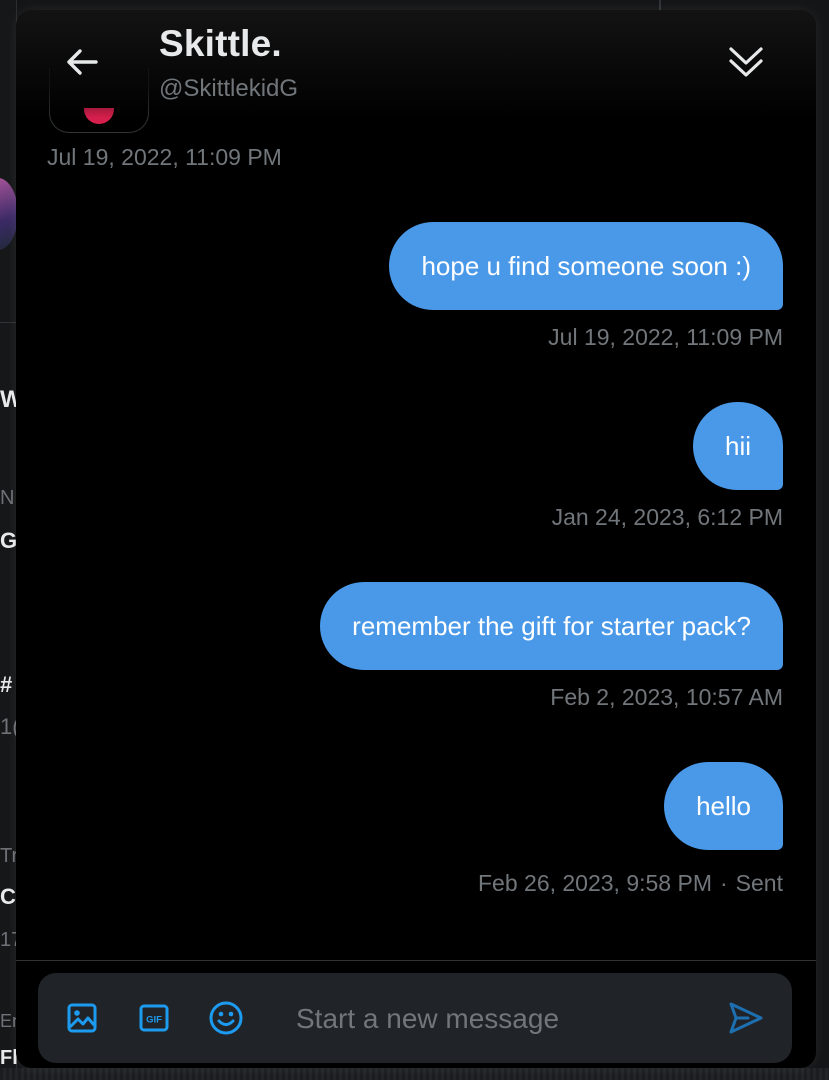  I want to click on message-meta: Feb 26, 2023, 9:58 PM · Sent, so click(630, 883).